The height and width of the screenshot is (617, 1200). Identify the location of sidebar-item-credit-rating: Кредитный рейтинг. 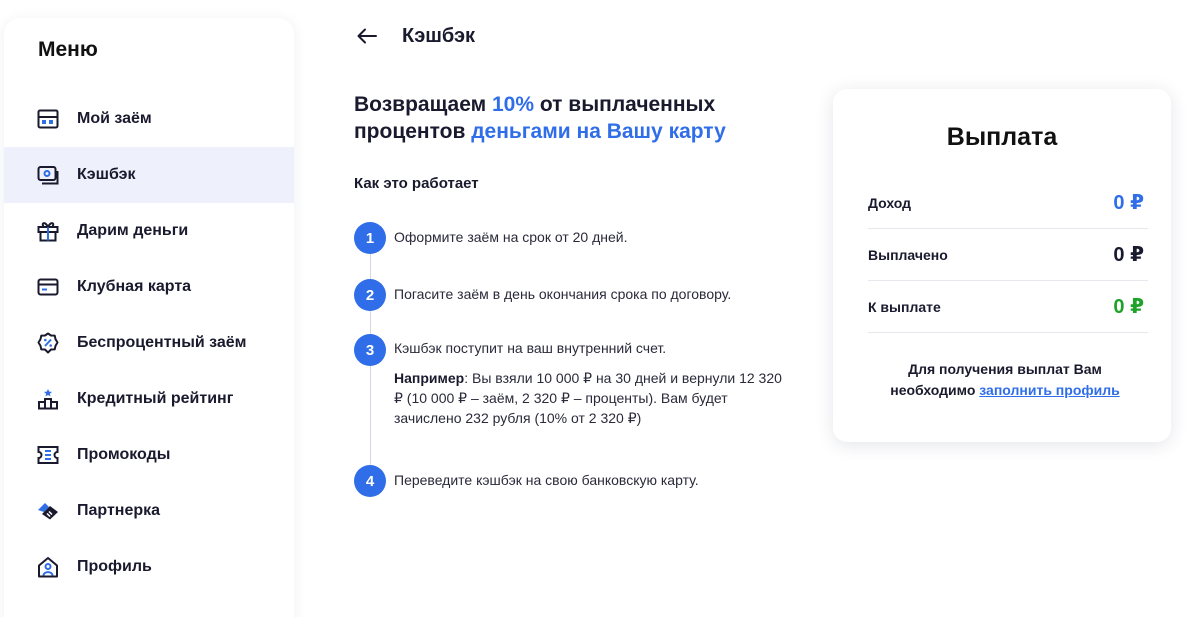
(149, 399).